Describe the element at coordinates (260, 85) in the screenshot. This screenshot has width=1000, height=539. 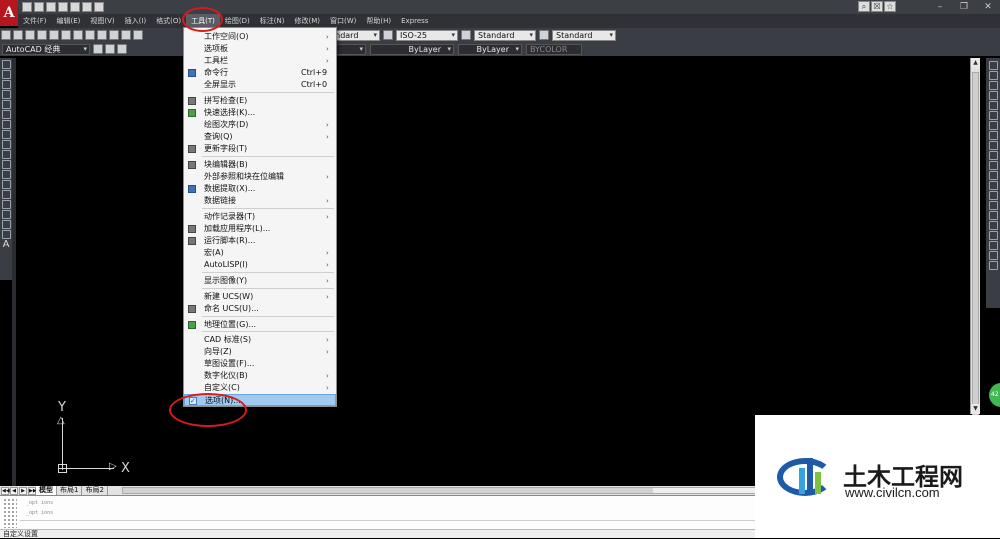
I see `tools-menu-item: 全屏显示 Ctrl+0` at that location.